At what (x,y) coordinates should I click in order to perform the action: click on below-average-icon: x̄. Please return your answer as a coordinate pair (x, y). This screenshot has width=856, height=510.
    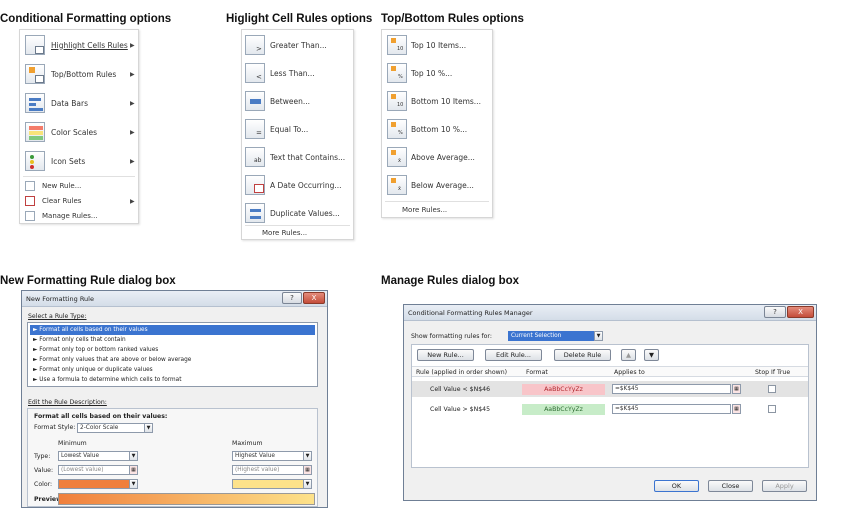
    Looking at the image, I should click on (397, 185).